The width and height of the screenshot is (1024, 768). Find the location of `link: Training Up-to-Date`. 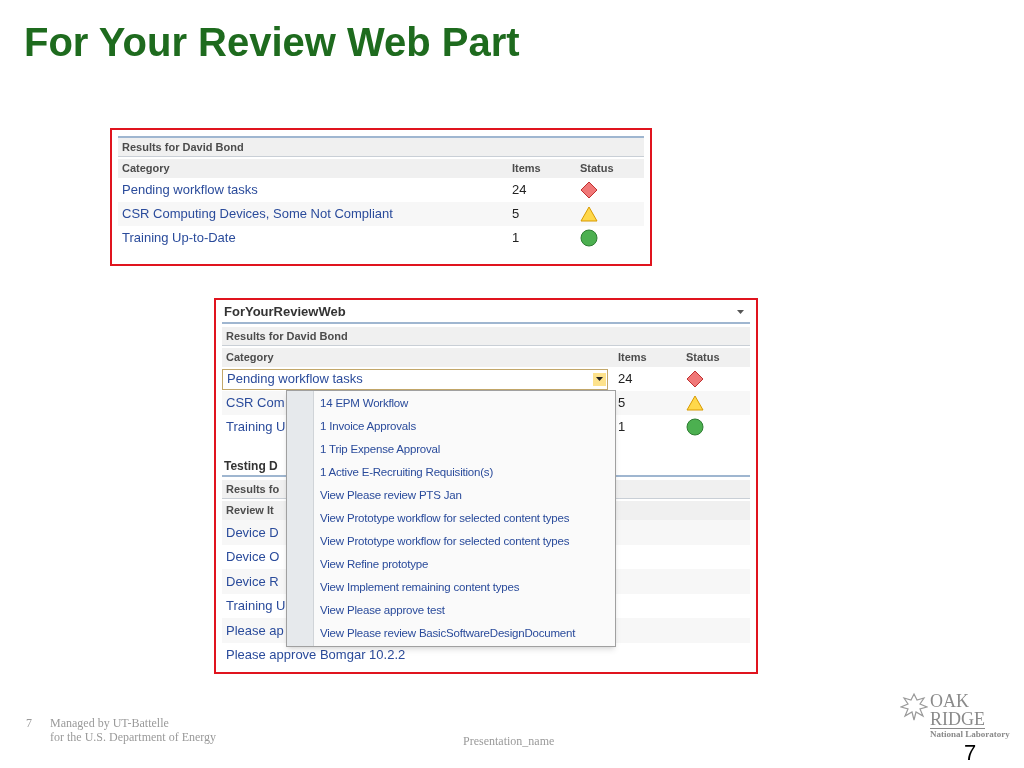

link: Training Up-to-Date is located at coordinates (179, 238).